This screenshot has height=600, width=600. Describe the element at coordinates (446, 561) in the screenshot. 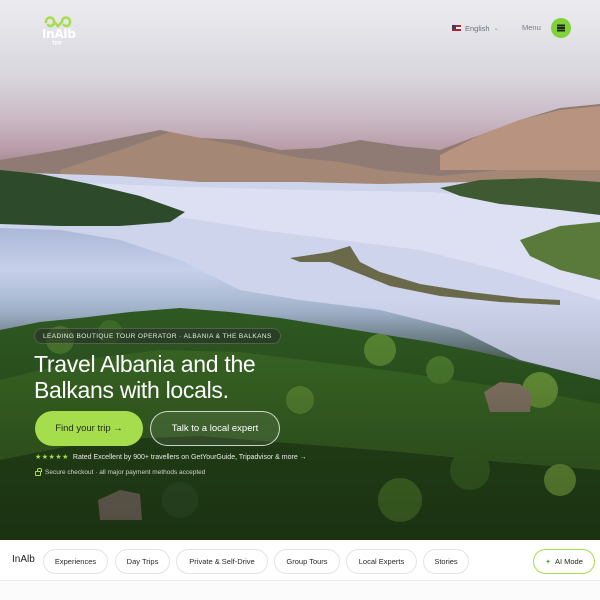

I see `nav-item-stories: Stories` at that location.